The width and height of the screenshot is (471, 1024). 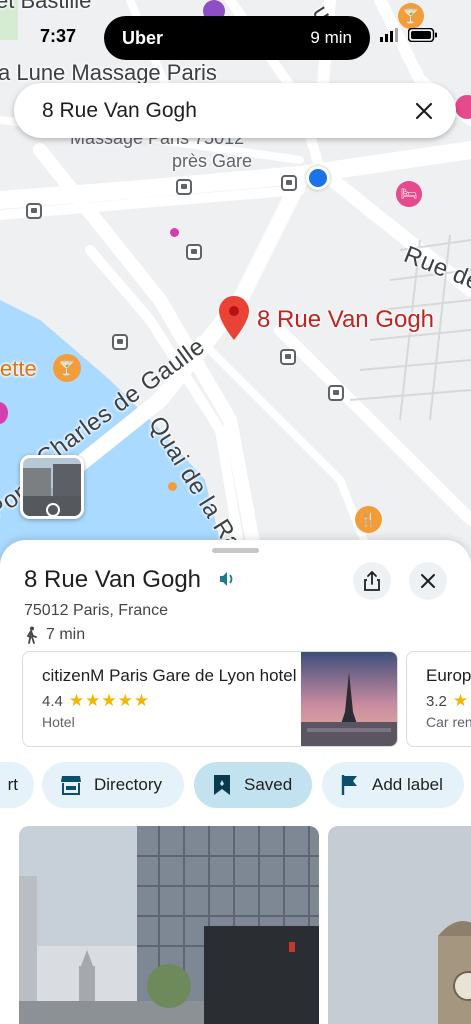 What do you see at coordinates (31, 635) in the screenshot?
I see `walking-icon` at bounding box center [31, 635].